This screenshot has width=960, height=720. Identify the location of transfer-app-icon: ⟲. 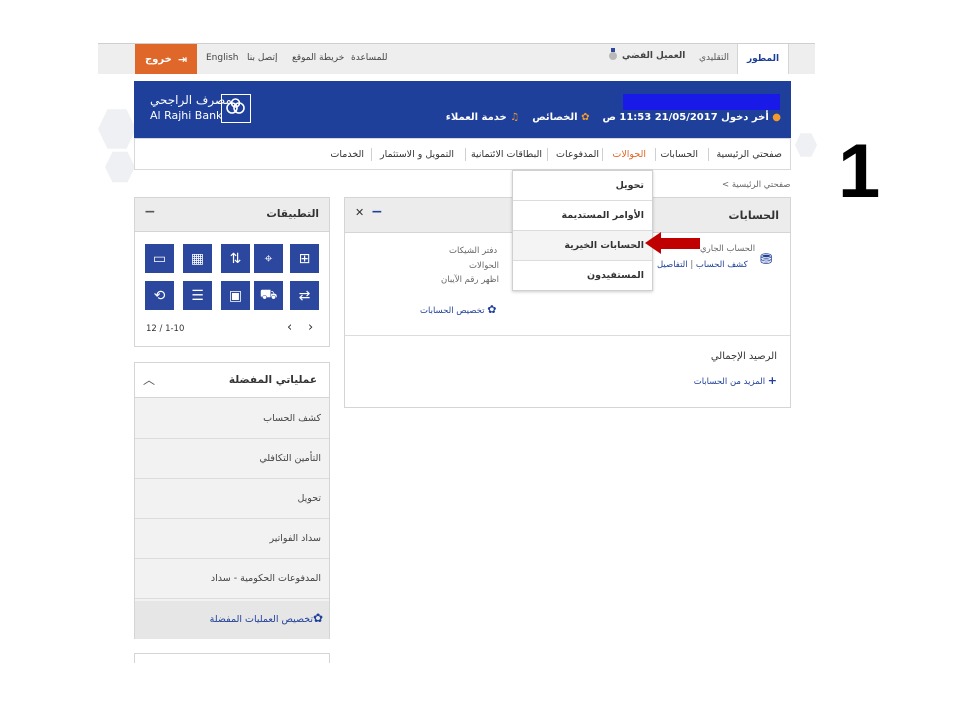
(159, 295).